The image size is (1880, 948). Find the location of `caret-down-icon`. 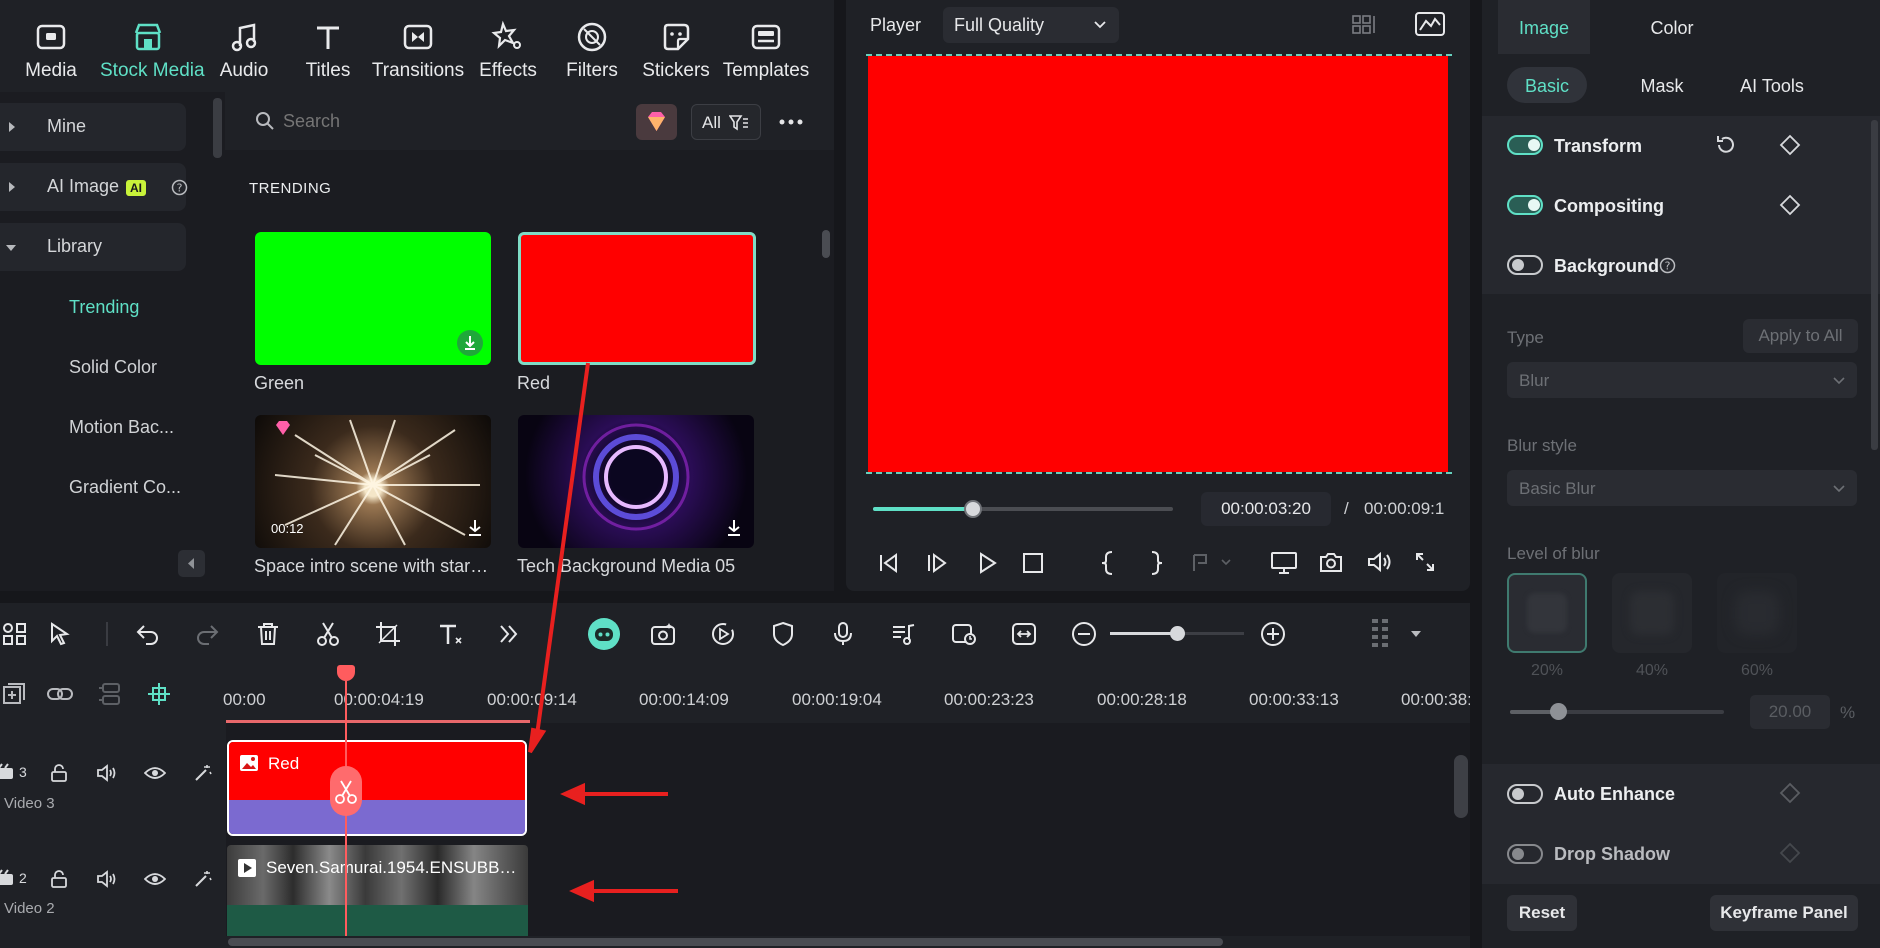

caret-down-icon is located at coordinates (1416, 634).